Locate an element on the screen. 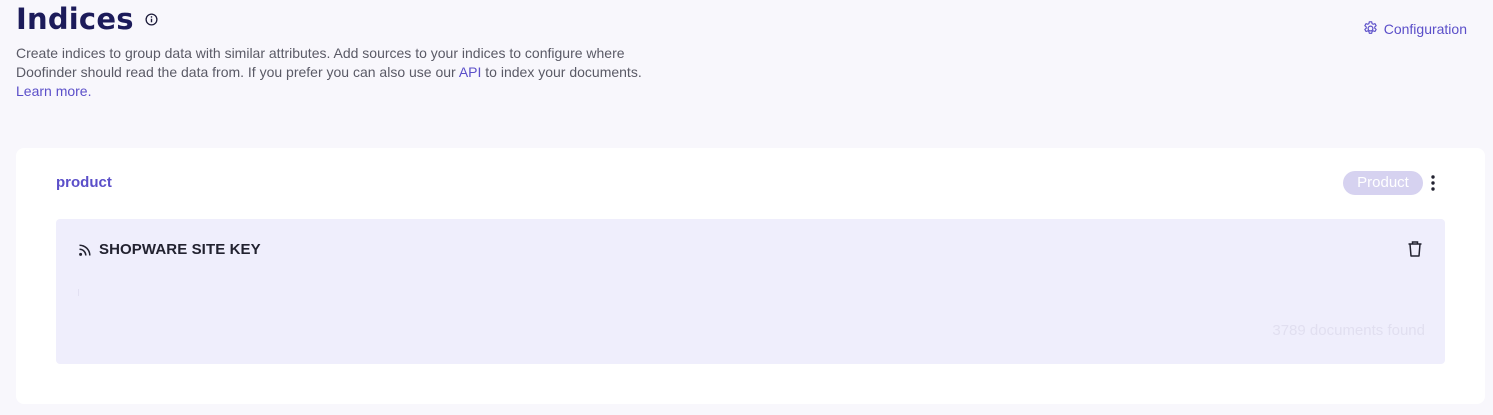 This screenshot has height=415, width=1493. source-title: SHOPWARE SITE KEY is located at coordinates (180, 249).